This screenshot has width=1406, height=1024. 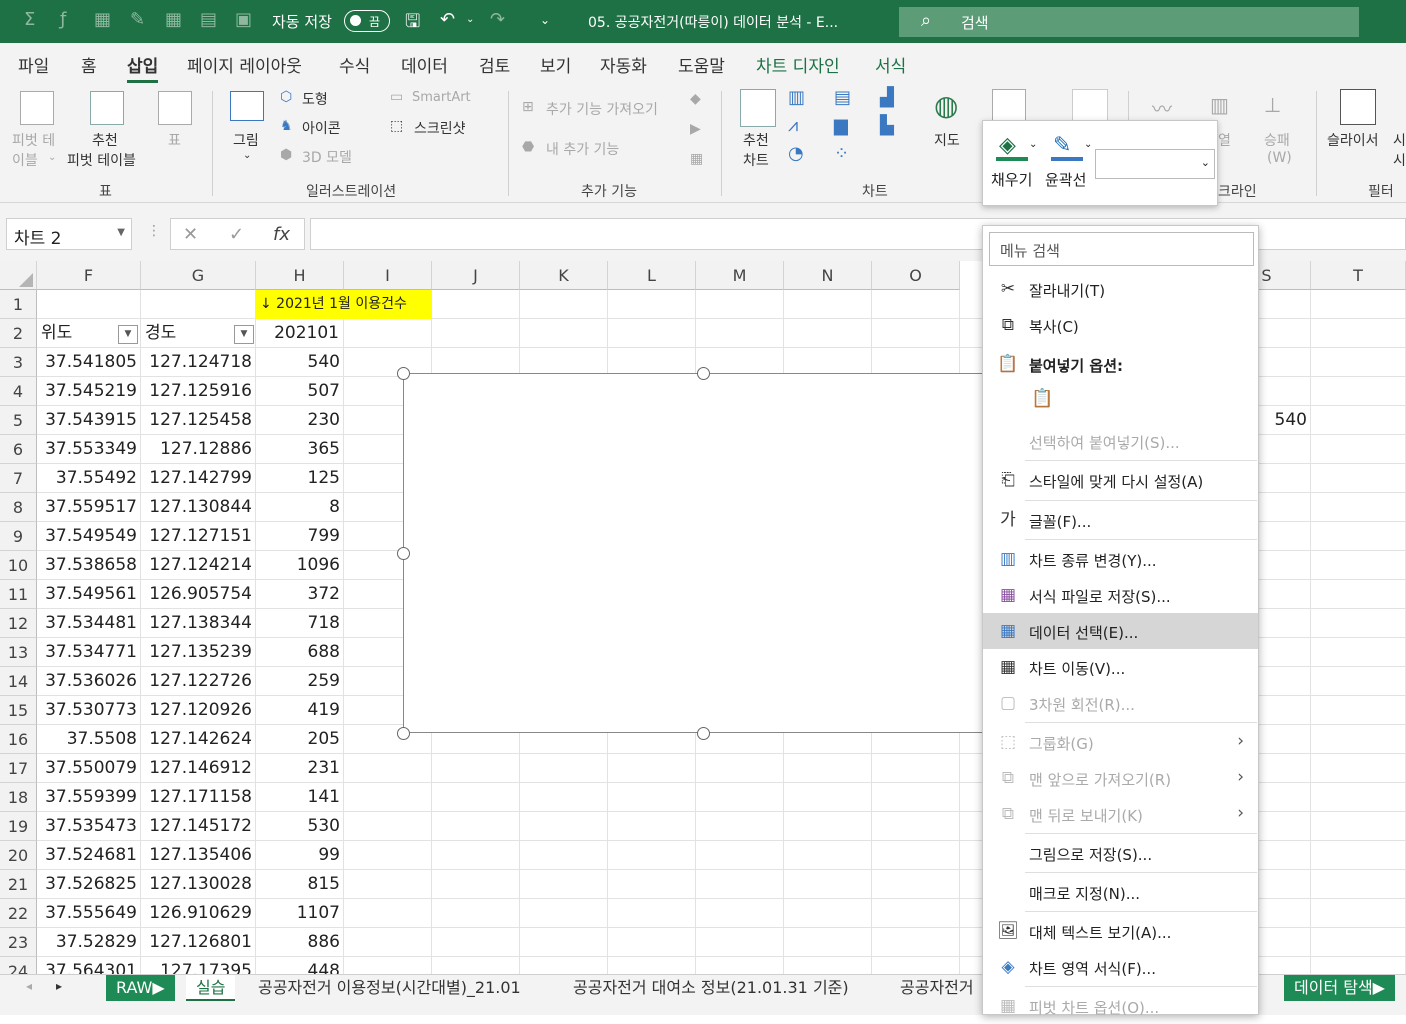 I want to click on cell-latitude: 37.52829, so click(x=89, y=942).